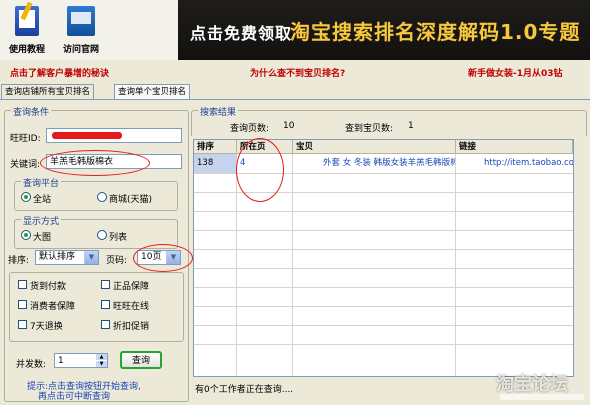  Describe the element at coordinates (31, 111) in the screenshot. I see `query-conditions-title: 查询条件` at that location.